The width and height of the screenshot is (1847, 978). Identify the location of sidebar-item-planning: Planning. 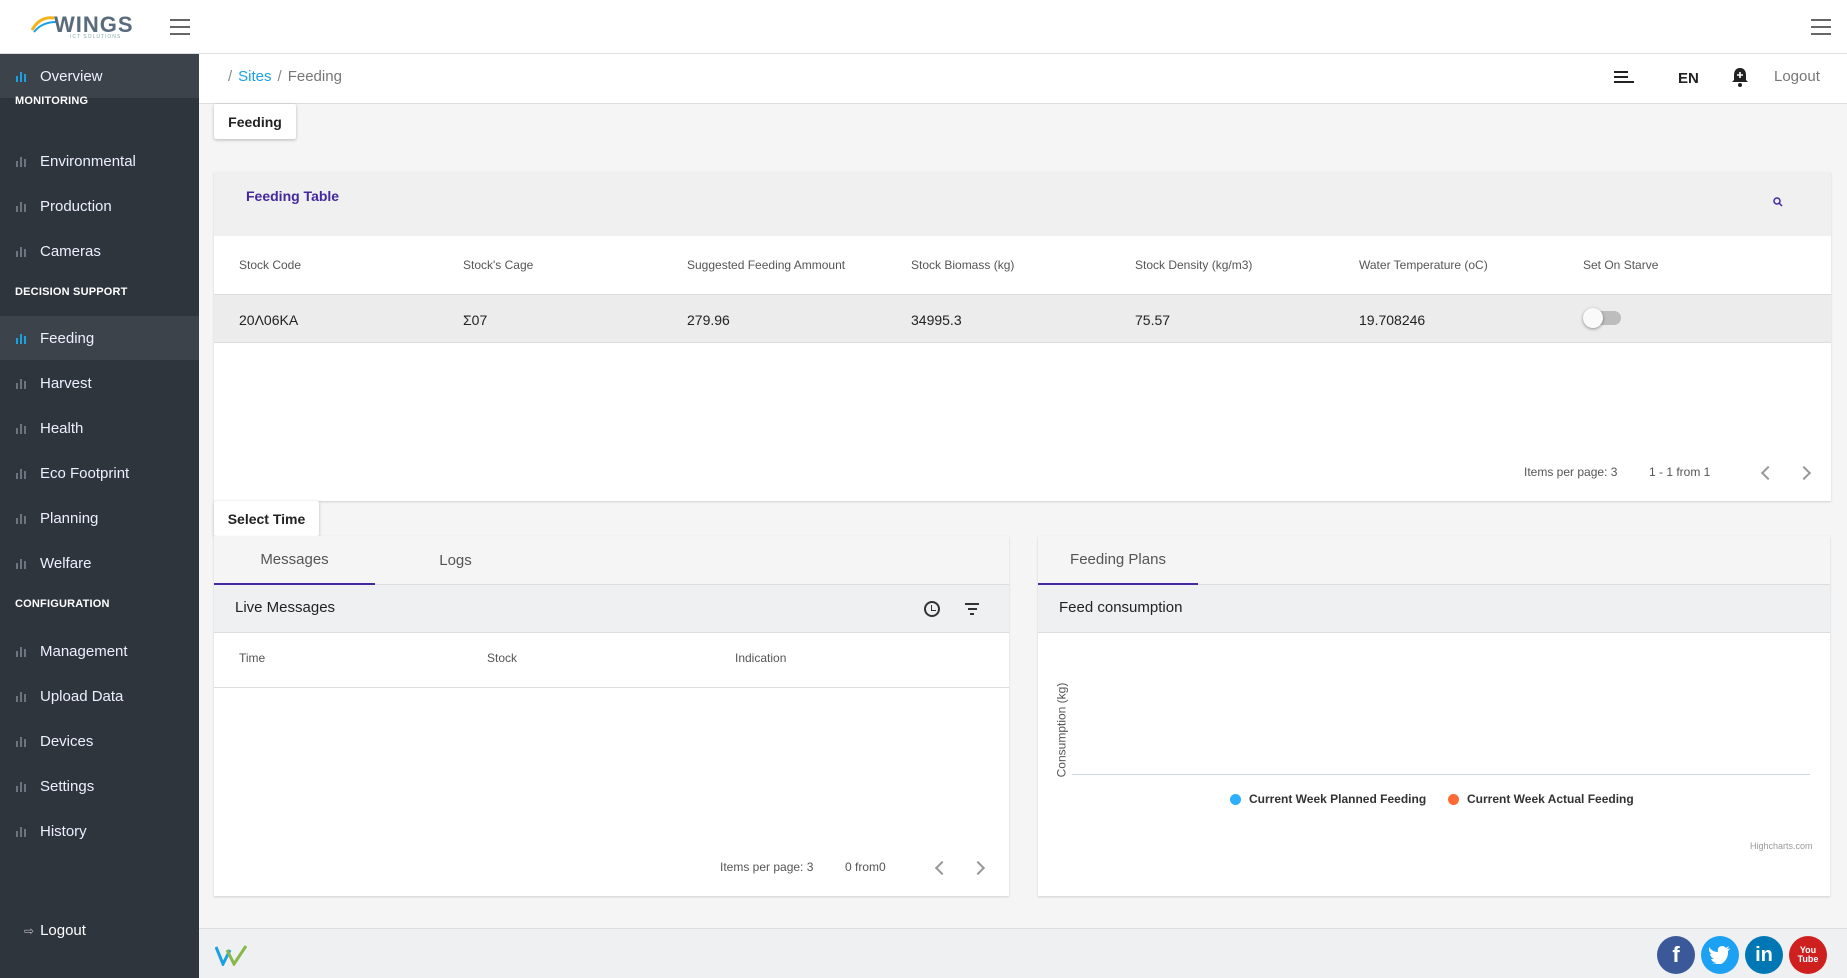
(99, 518).